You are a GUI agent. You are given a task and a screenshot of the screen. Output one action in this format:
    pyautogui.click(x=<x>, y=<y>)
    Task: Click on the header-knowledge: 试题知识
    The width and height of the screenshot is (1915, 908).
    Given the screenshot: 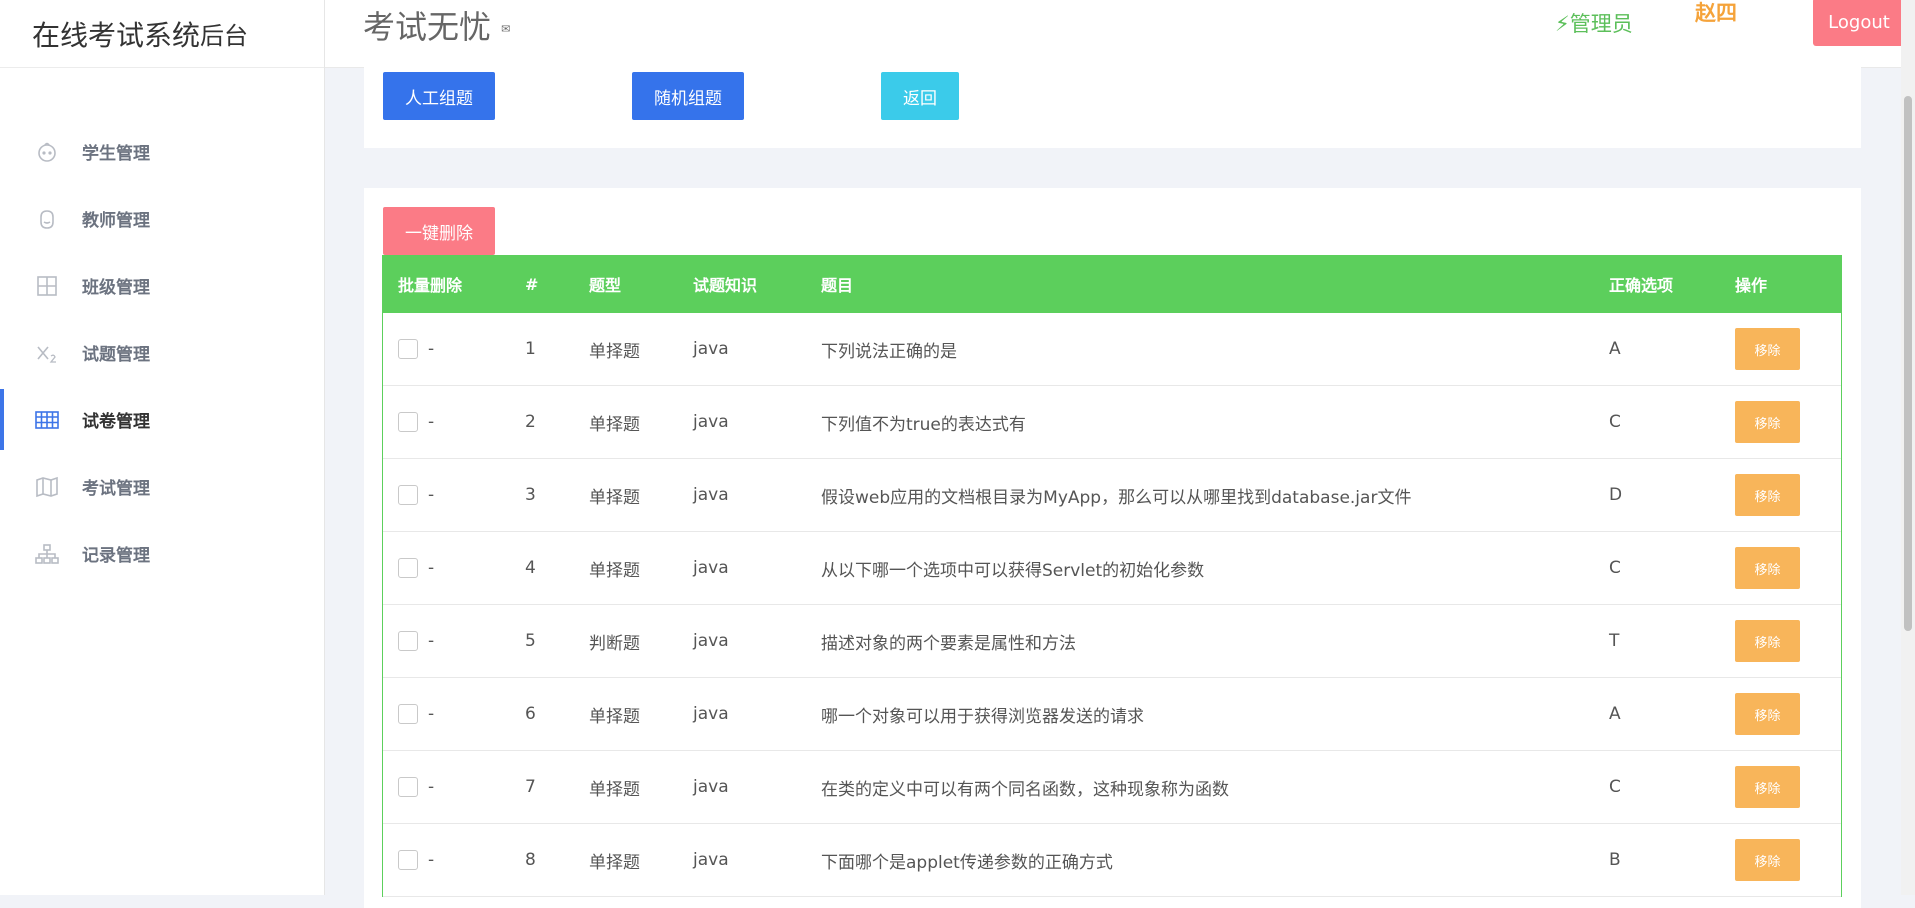 What is the action you would take?
    pyautogui.click(x=725, y=285)
    